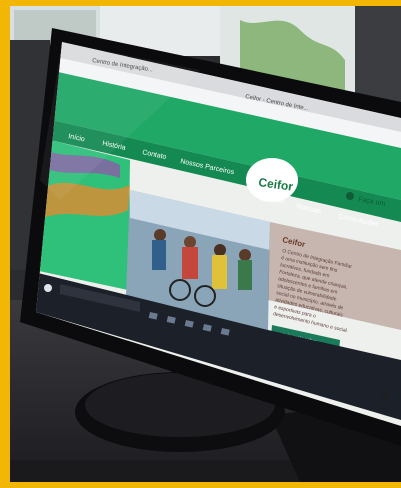  What do you see at coordinates (385, 396) in the screenshot?
I see `power-button-icon` at bounding box center [385, 396].